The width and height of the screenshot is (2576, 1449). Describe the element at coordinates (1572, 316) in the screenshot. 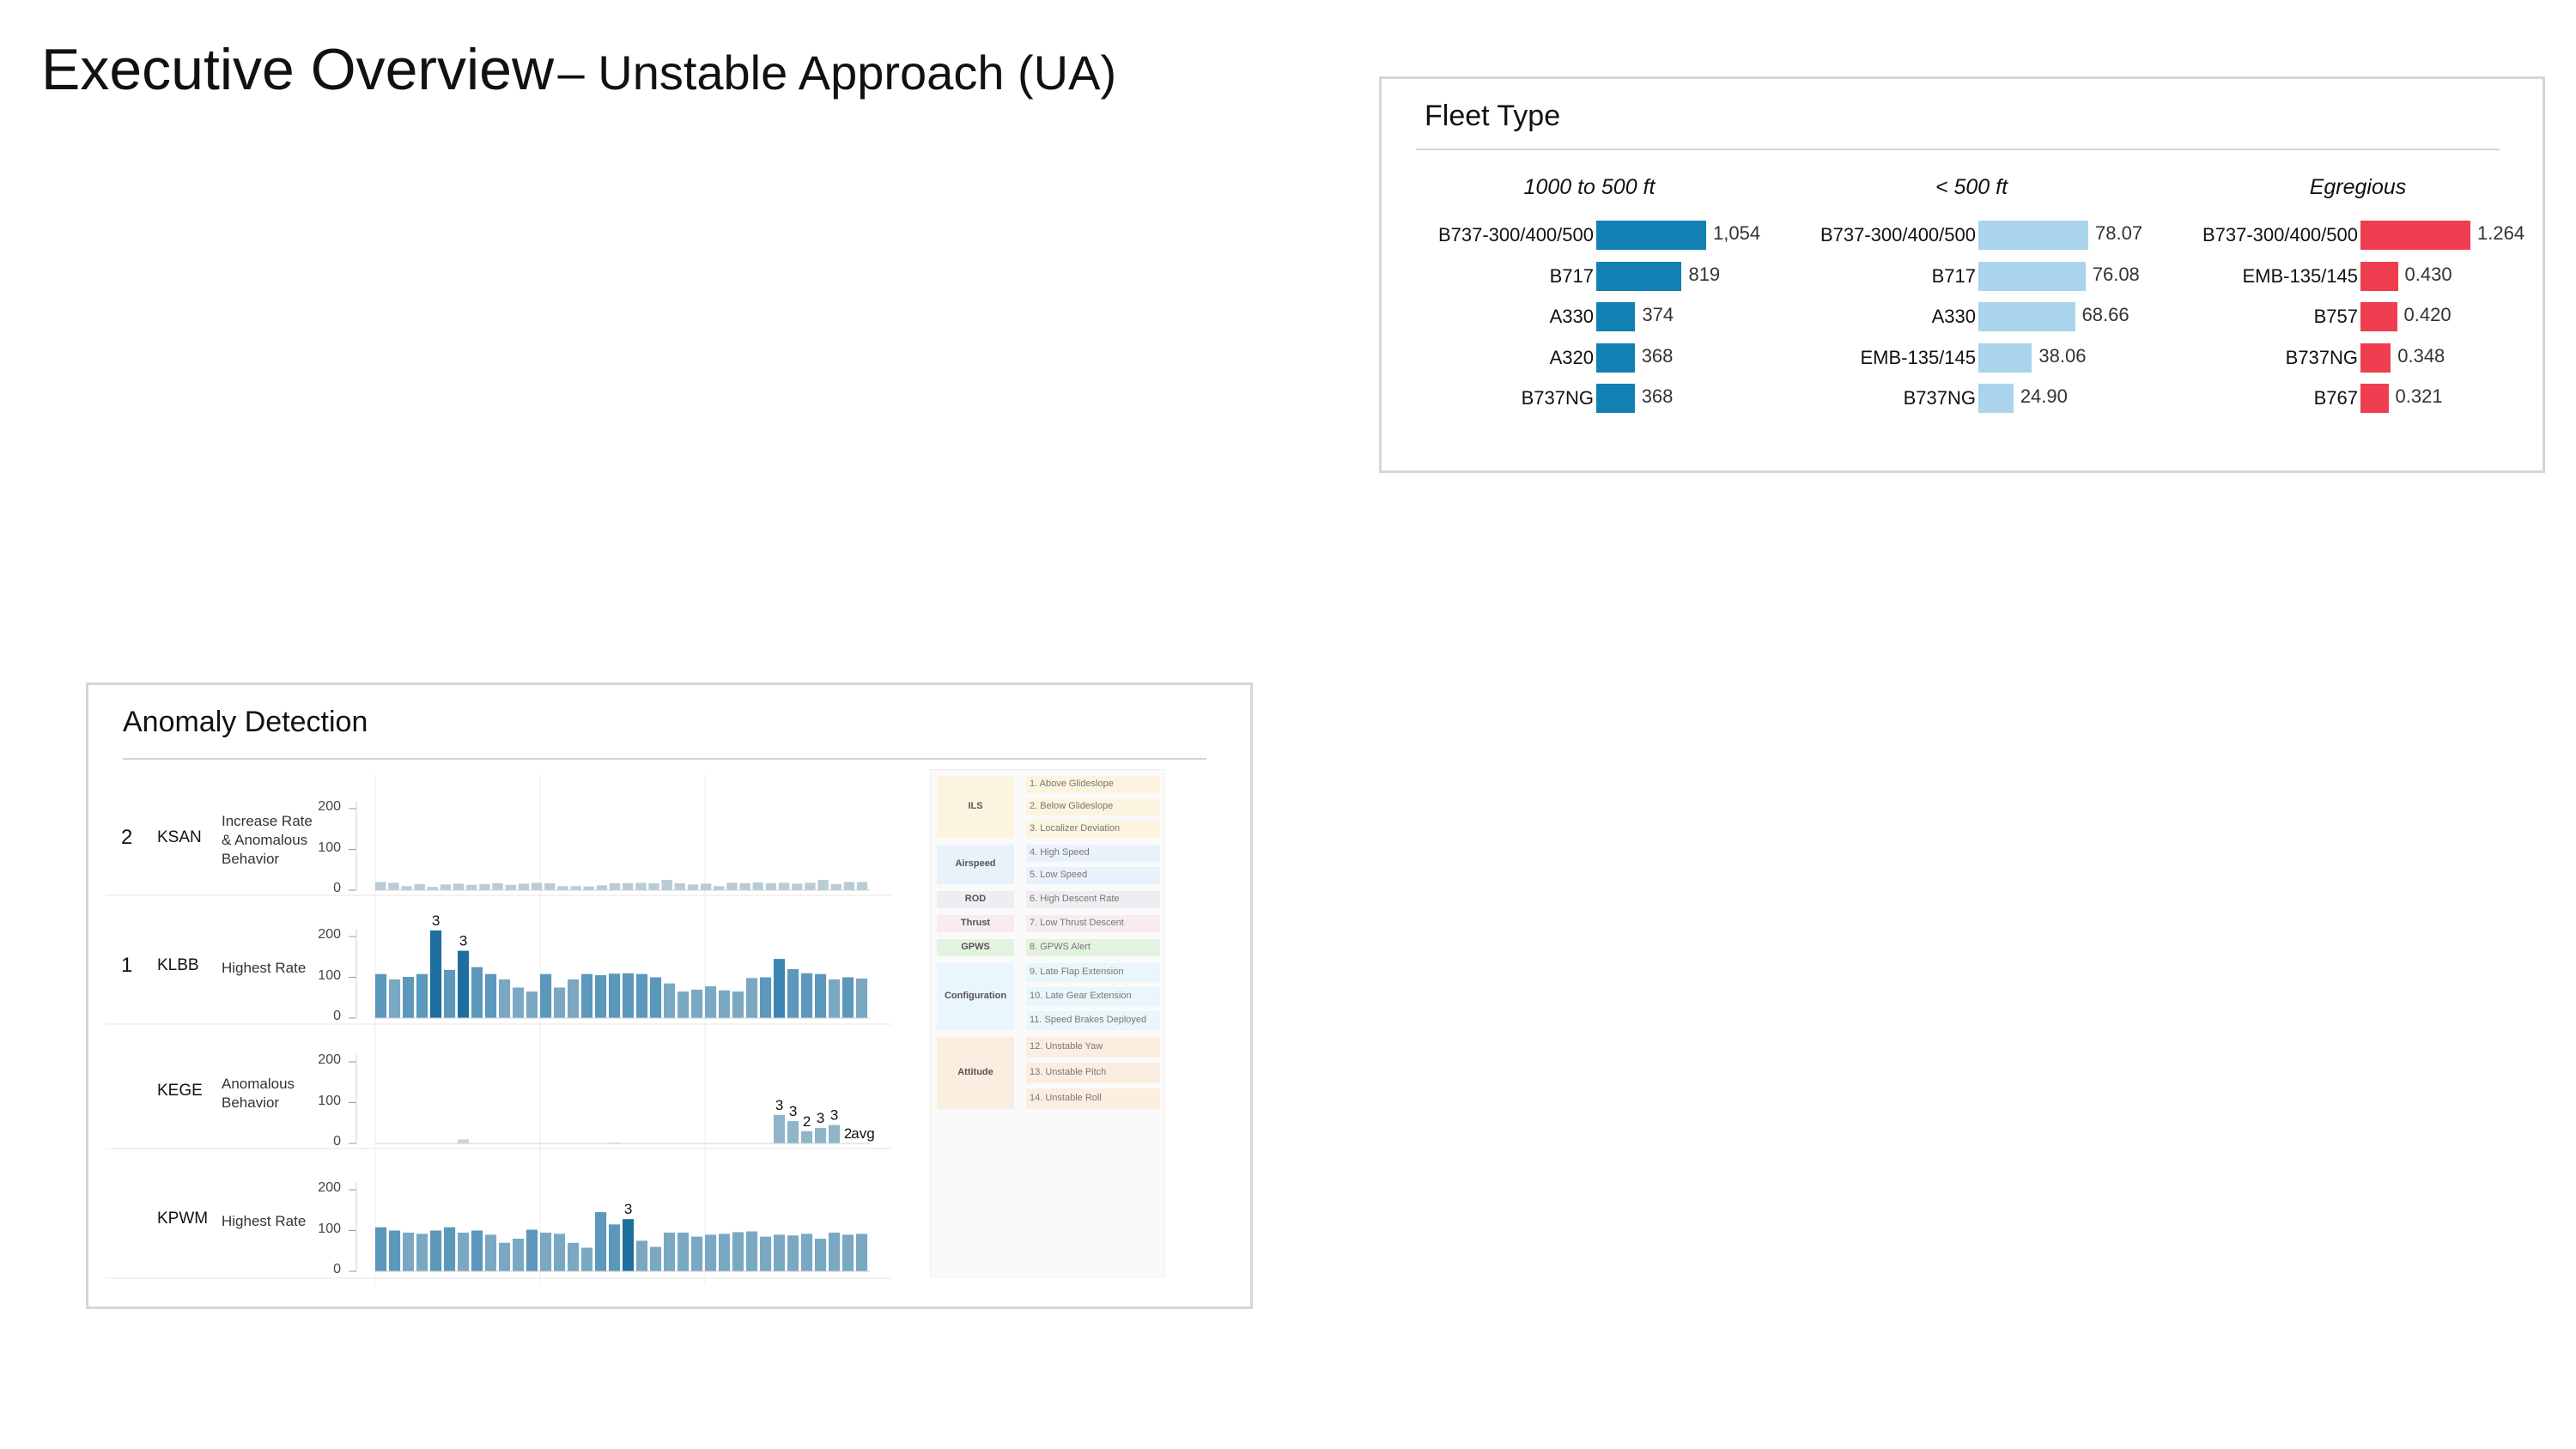

I see `fleet-bar-label: A330` at that location.